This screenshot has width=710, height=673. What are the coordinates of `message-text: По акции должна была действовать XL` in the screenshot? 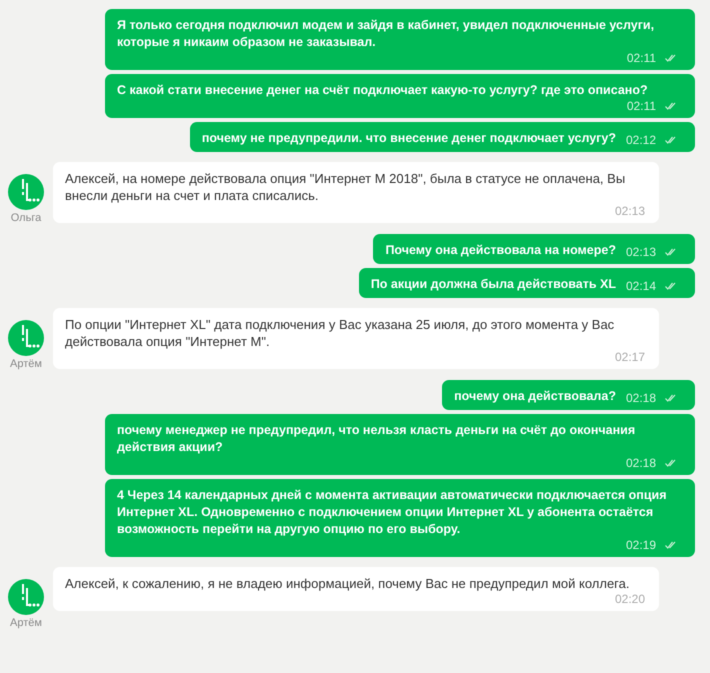 It's located at (493, 284).